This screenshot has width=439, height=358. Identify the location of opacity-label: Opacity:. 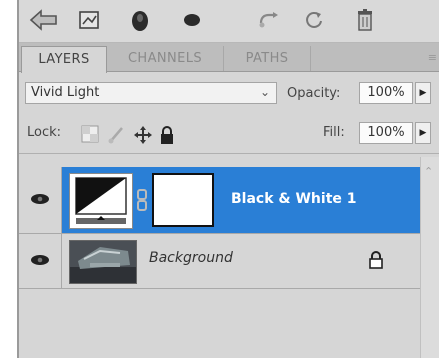
(314, 93).